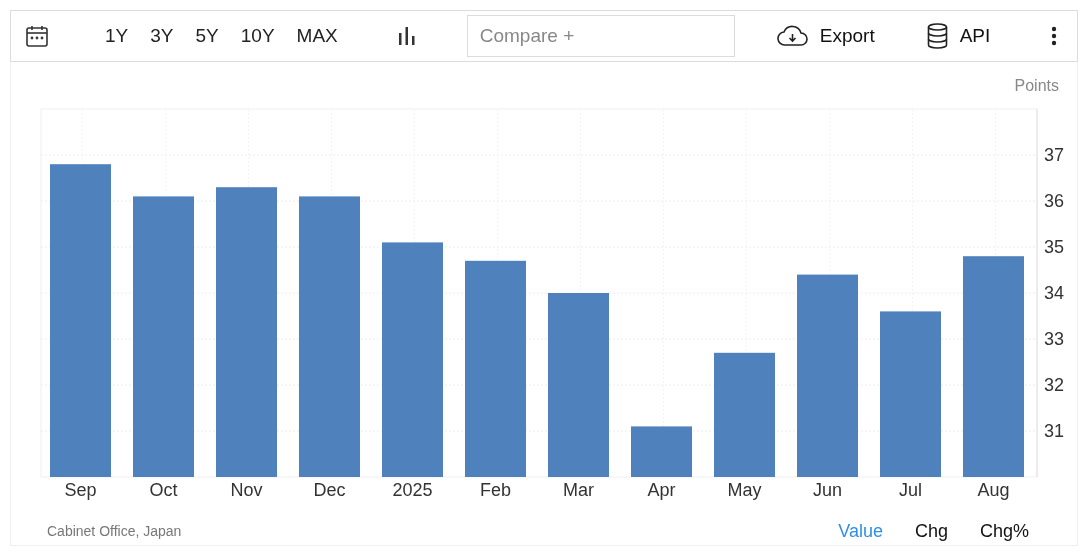 This screenshot has height=556, width=1088. What do you see at coordinates (329, 490) in the screenshot?
I see `x-tick-label: Dec` at bounding box center [329, 490].